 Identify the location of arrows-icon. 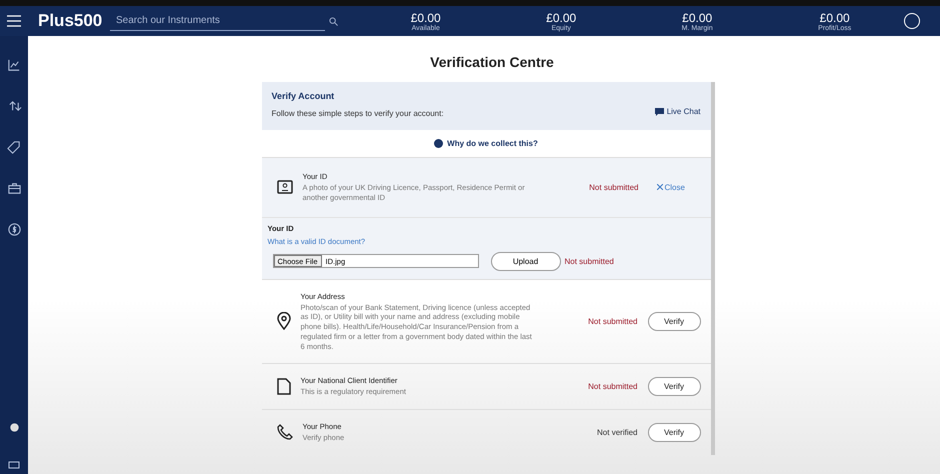
(14, 106).